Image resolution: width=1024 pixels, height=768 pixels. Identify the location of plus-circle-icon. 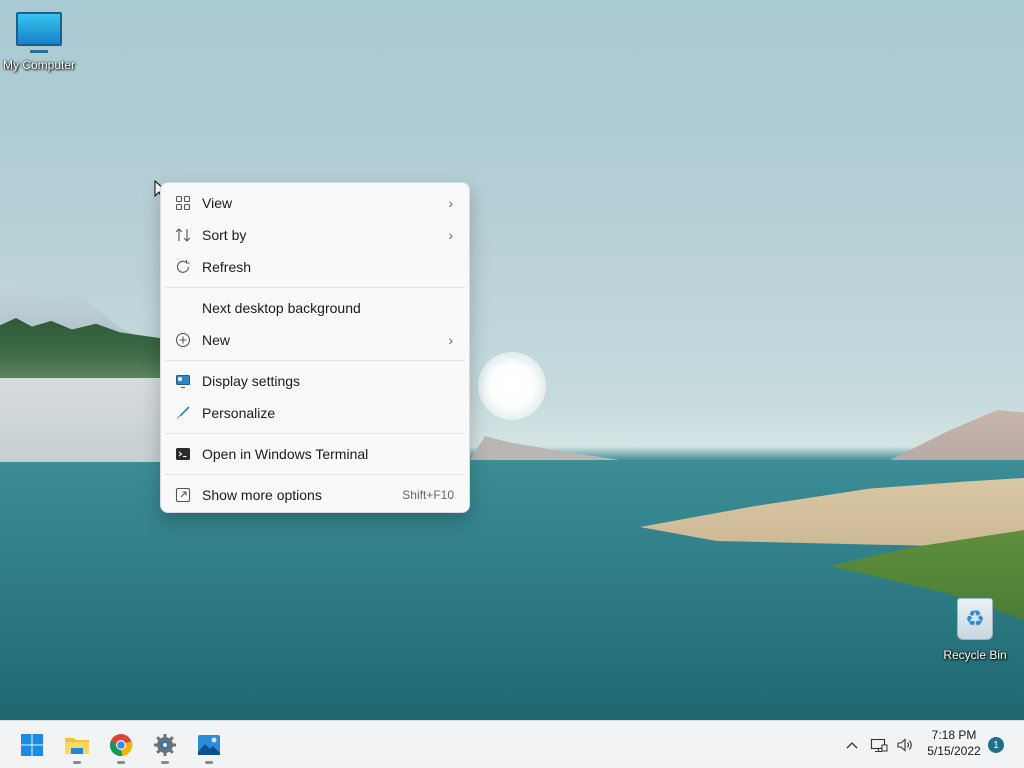
(183, 340).